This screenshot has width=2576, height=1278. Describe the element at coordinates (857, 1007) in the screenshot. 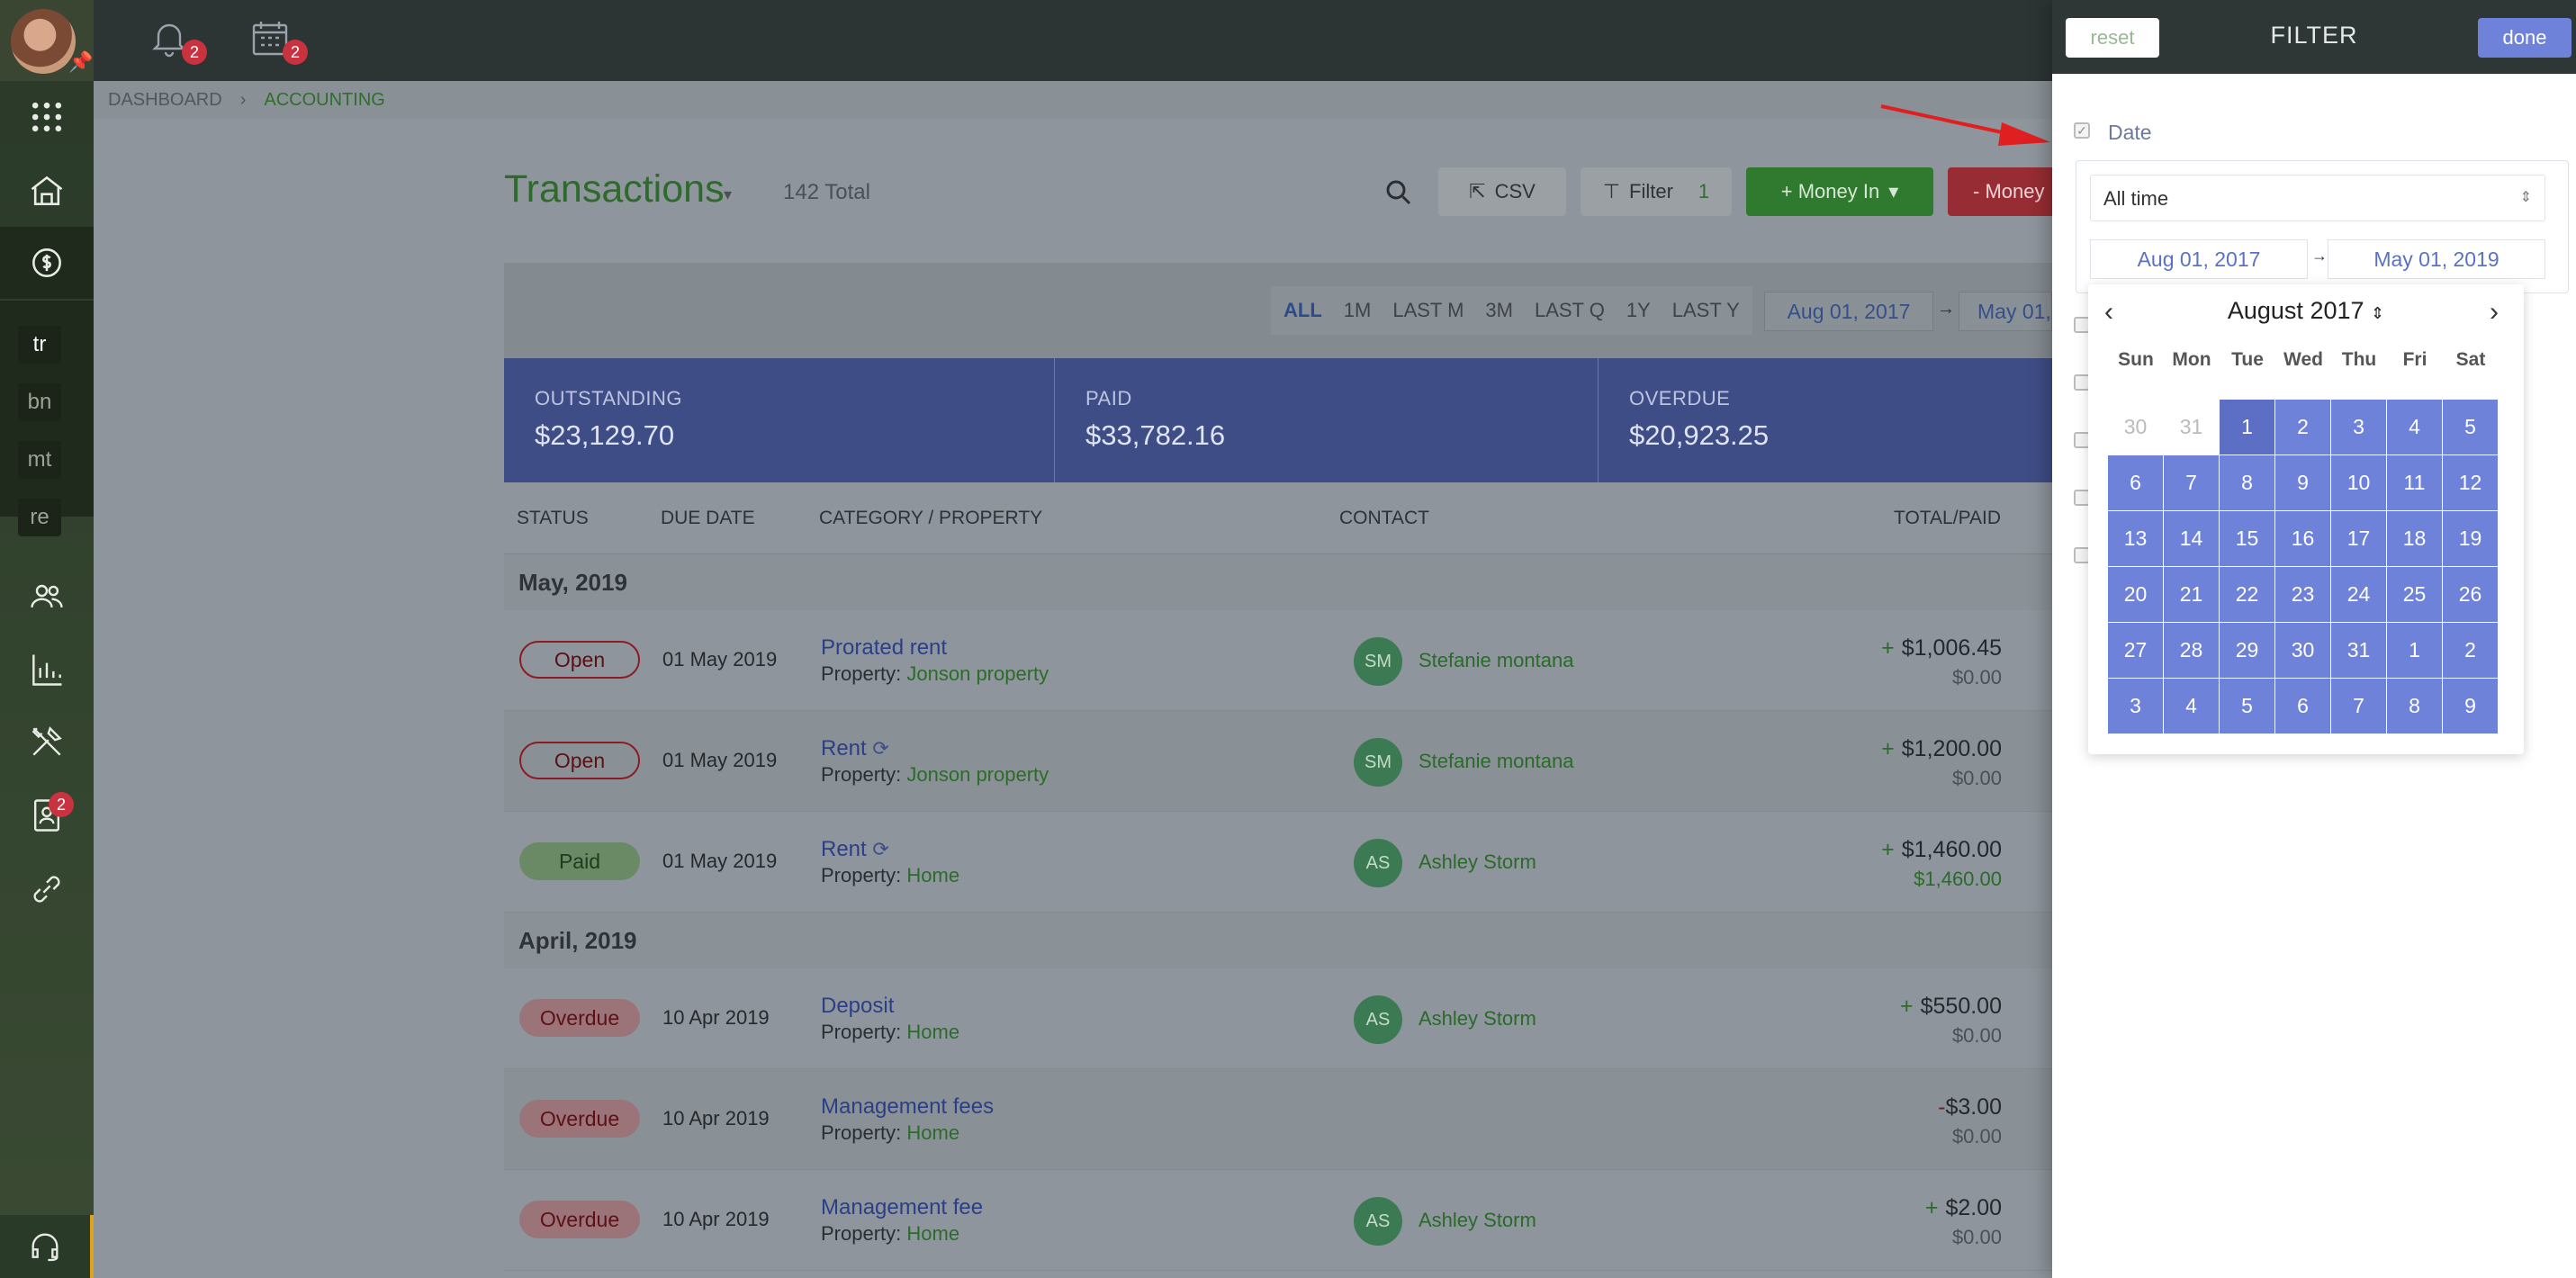

I see `category-link: Deposit` at that location.